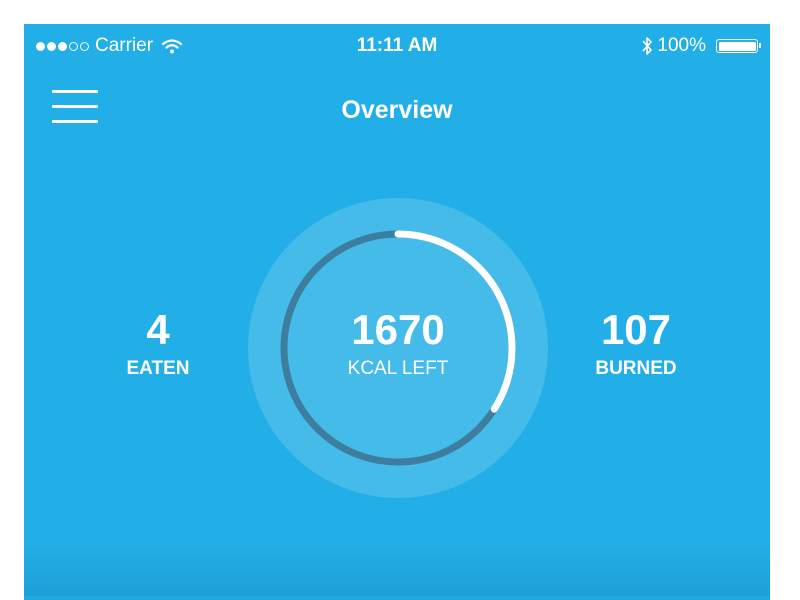  I want to click on eaten-value: 4, so click(158, 329).